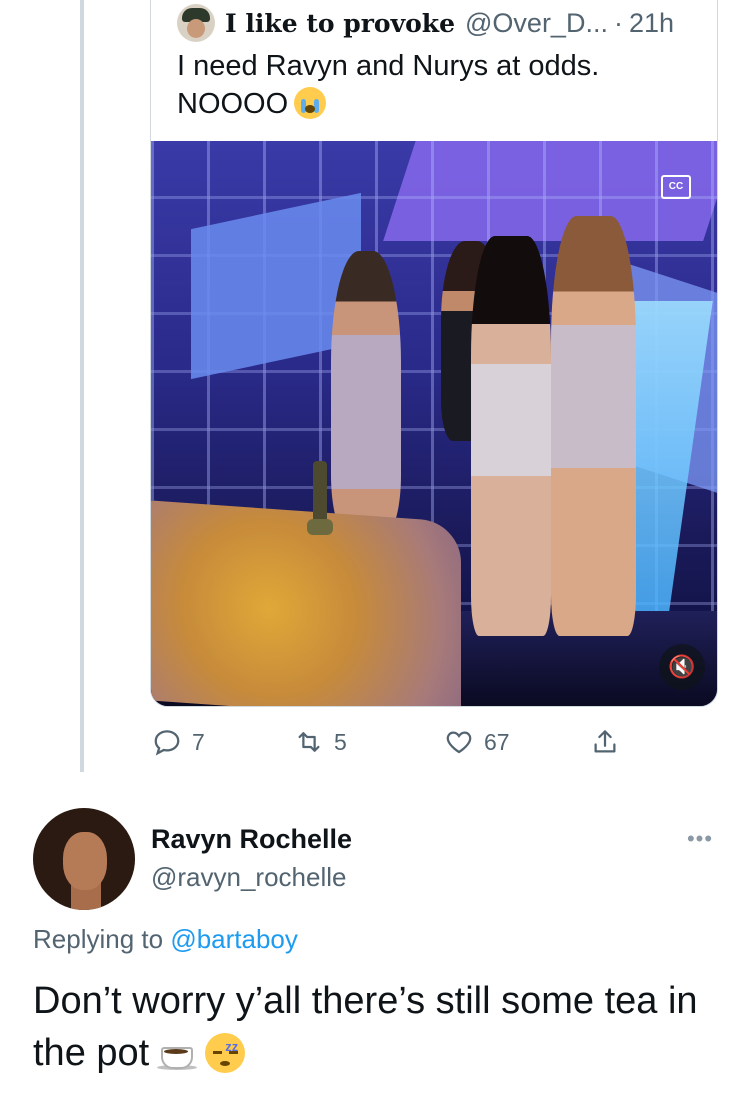 Image resolution: width=750 pixels, height=1104 pixels. What do you see at coordinates (310, 103) in the screenshot?
I see `loudly-crying-face-icon` at bounding box center [310, 103].